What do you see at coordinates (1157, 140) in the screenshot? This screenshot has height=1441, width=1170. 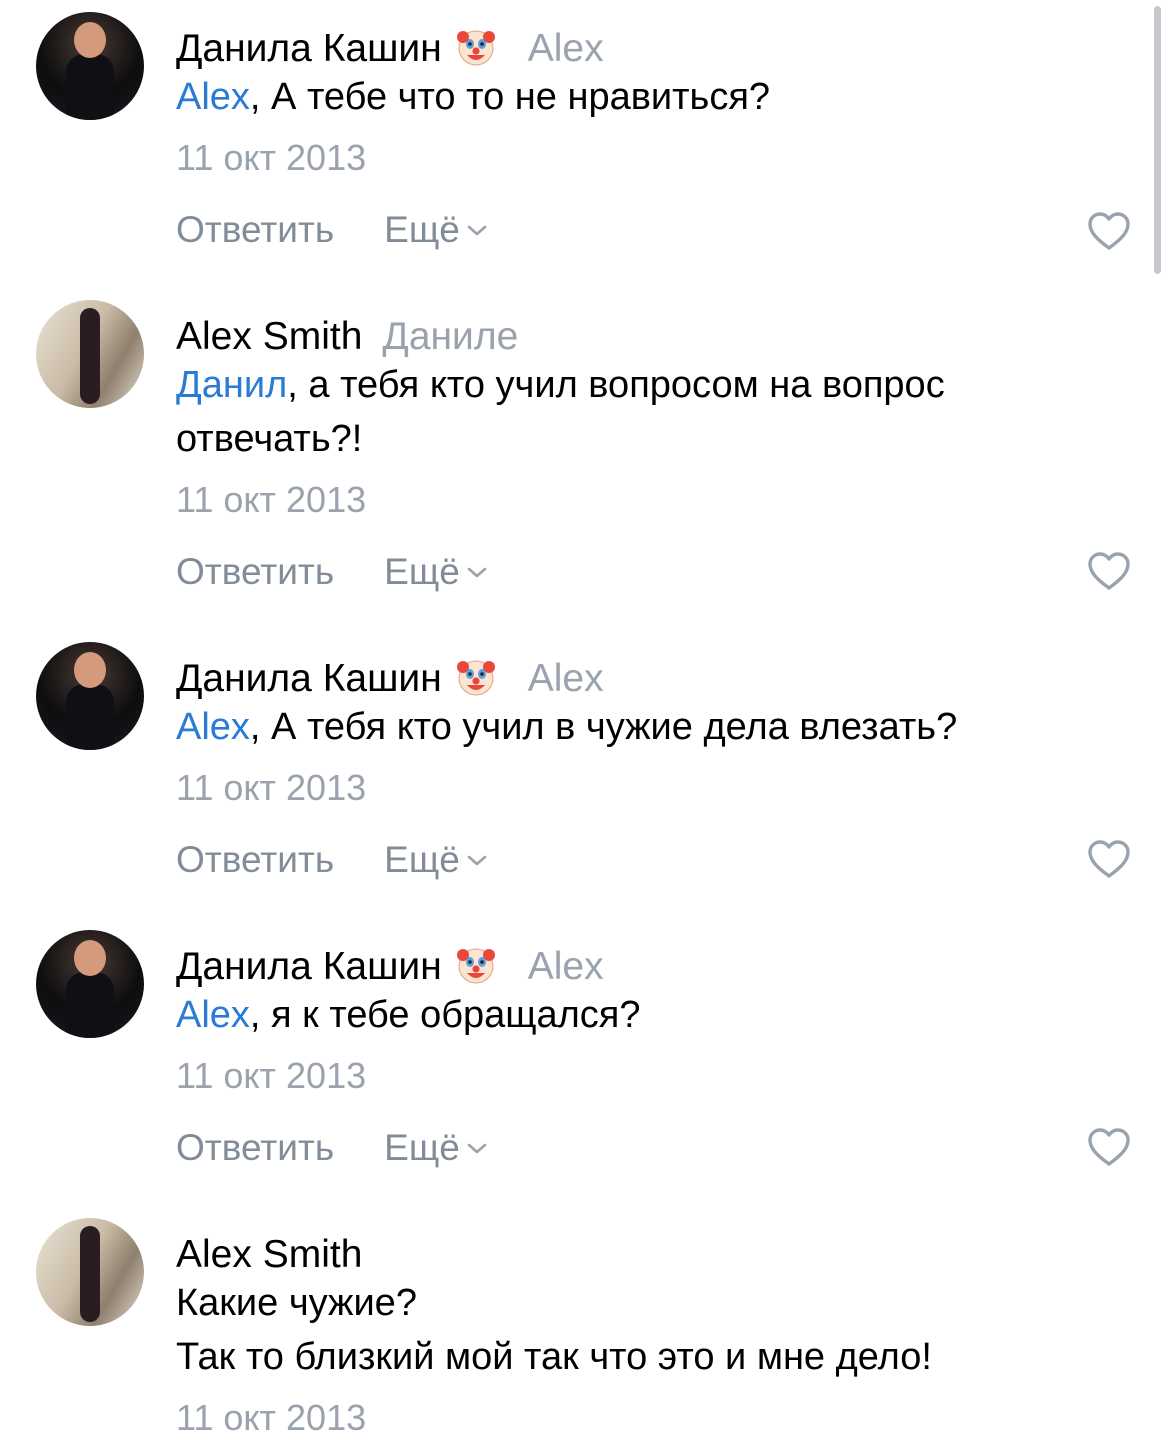 I see `scrollbar` at bounding box center [1157, 140].